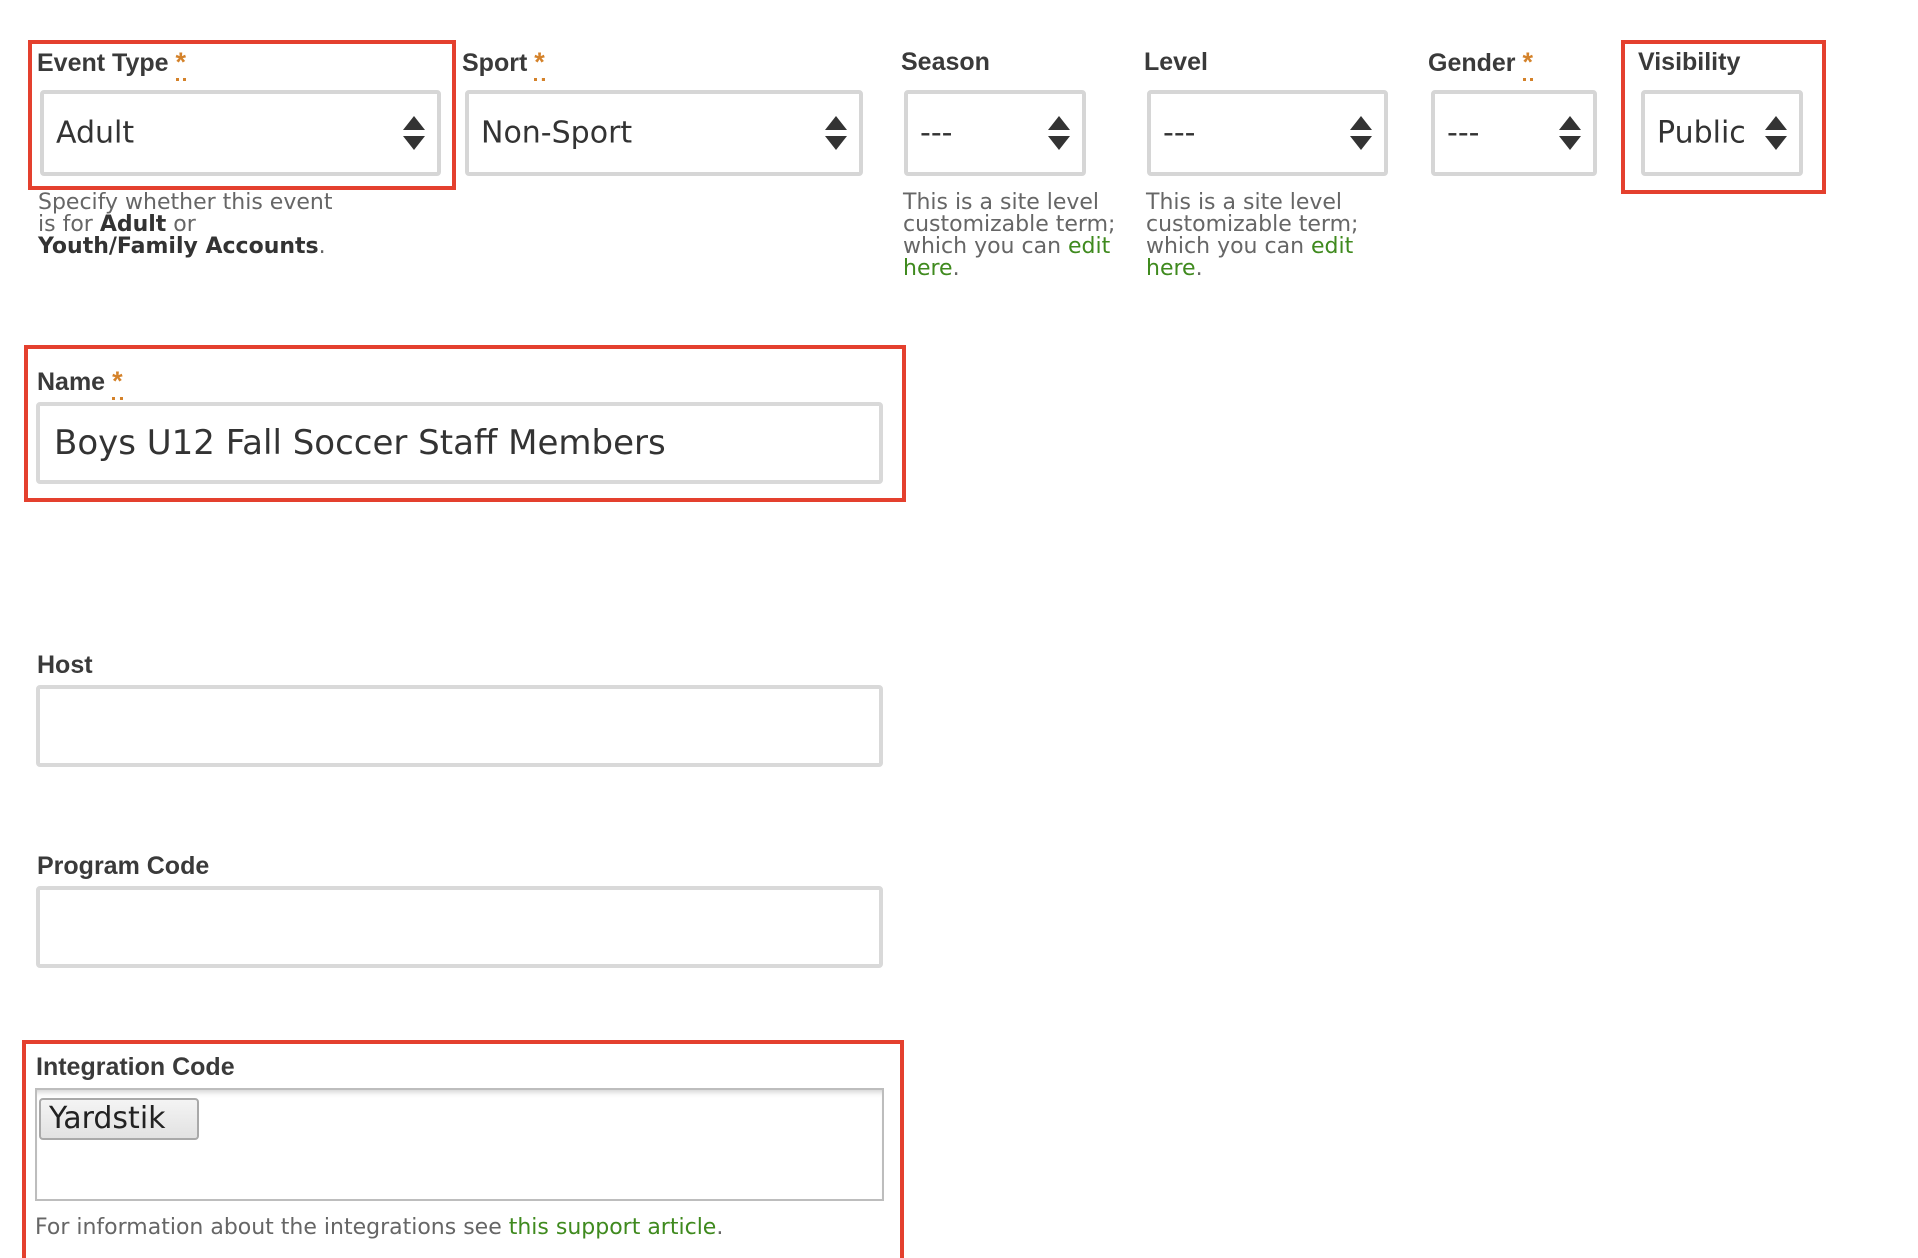 Image resolution: width=1918 pixels, height=1258 pixels. I want to click on level-value: ---, so click(1179, 133).